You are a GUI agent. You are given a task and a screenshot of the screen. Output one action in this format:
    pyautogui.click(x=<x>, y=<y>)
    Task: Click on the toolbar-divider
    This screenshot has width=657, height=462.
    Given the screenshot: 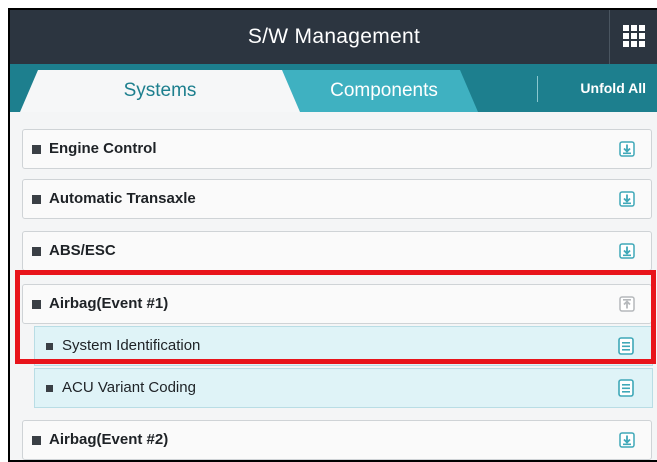 What is the action you would take?
    pyautogui.click(x=537, y=89)
    